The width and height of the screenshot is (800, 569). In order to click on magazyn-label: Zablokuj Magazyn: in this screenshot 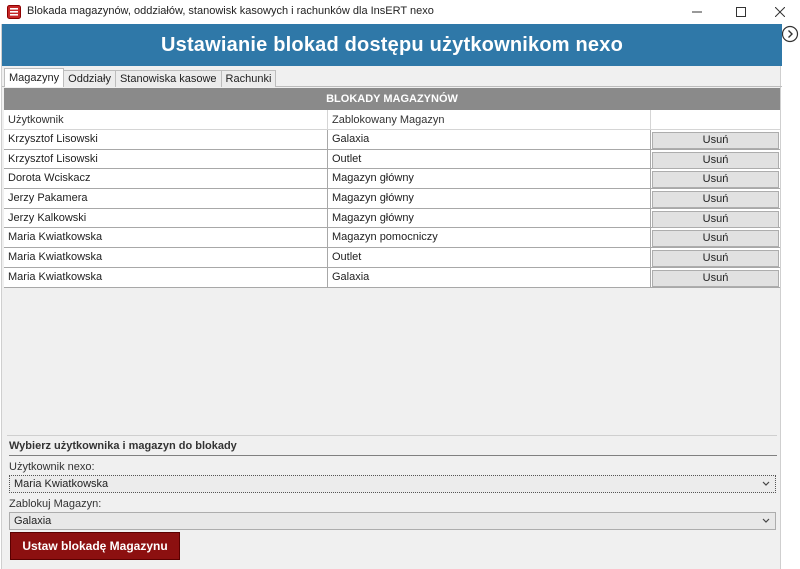, I will do `click(55, 504)`.